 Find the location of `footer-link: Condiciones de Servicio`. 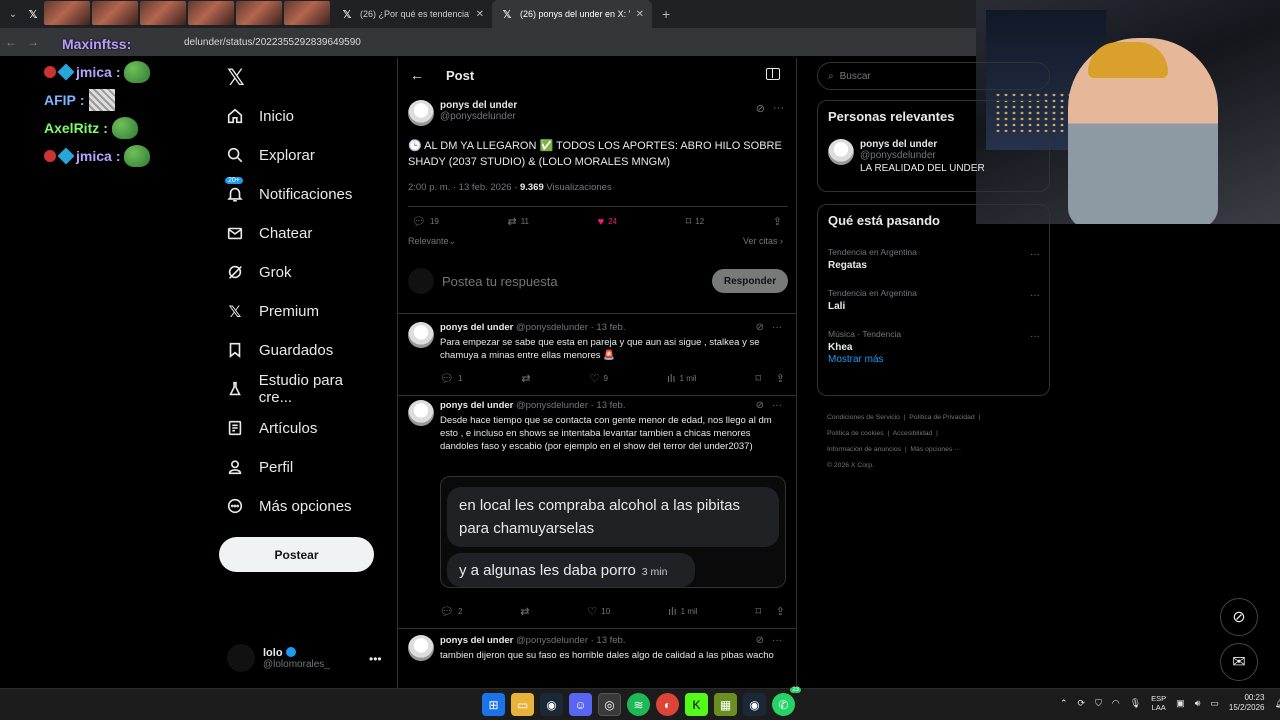

footer-link: Condiciones de Servicio is located at coordinates (863, 417).